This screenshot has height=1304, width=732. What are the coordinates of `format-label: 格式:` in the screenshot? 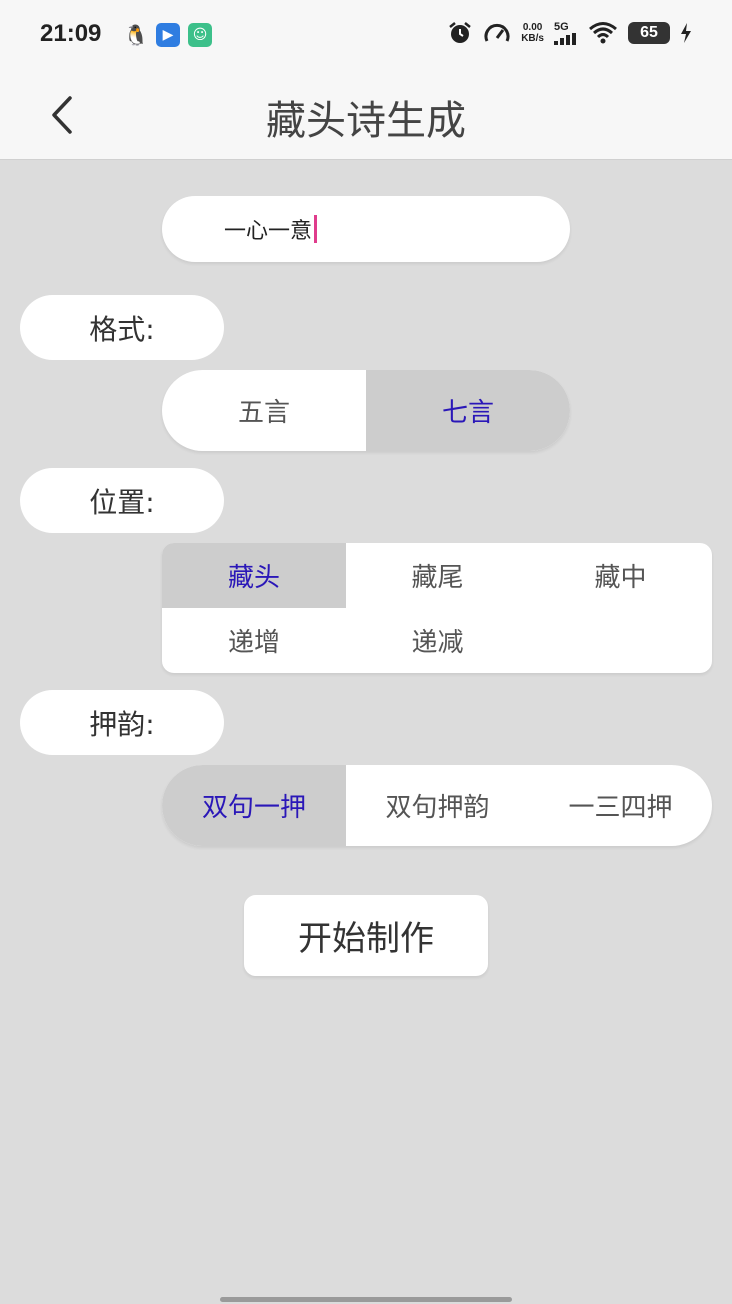 It's located at (122, 327).